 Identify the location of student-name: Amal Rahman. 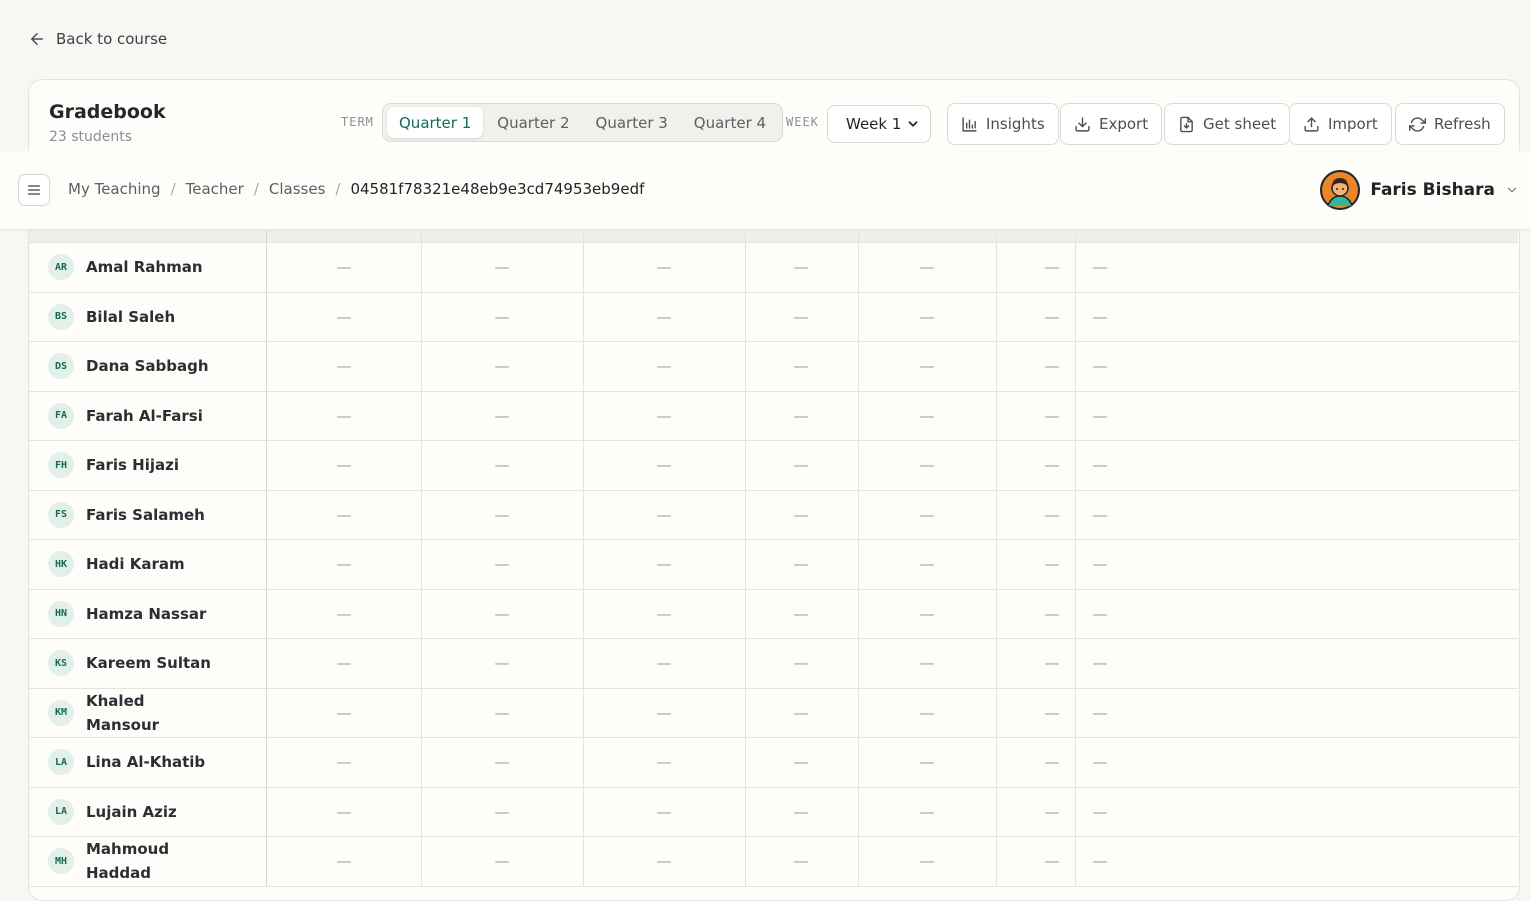
(151, 267).